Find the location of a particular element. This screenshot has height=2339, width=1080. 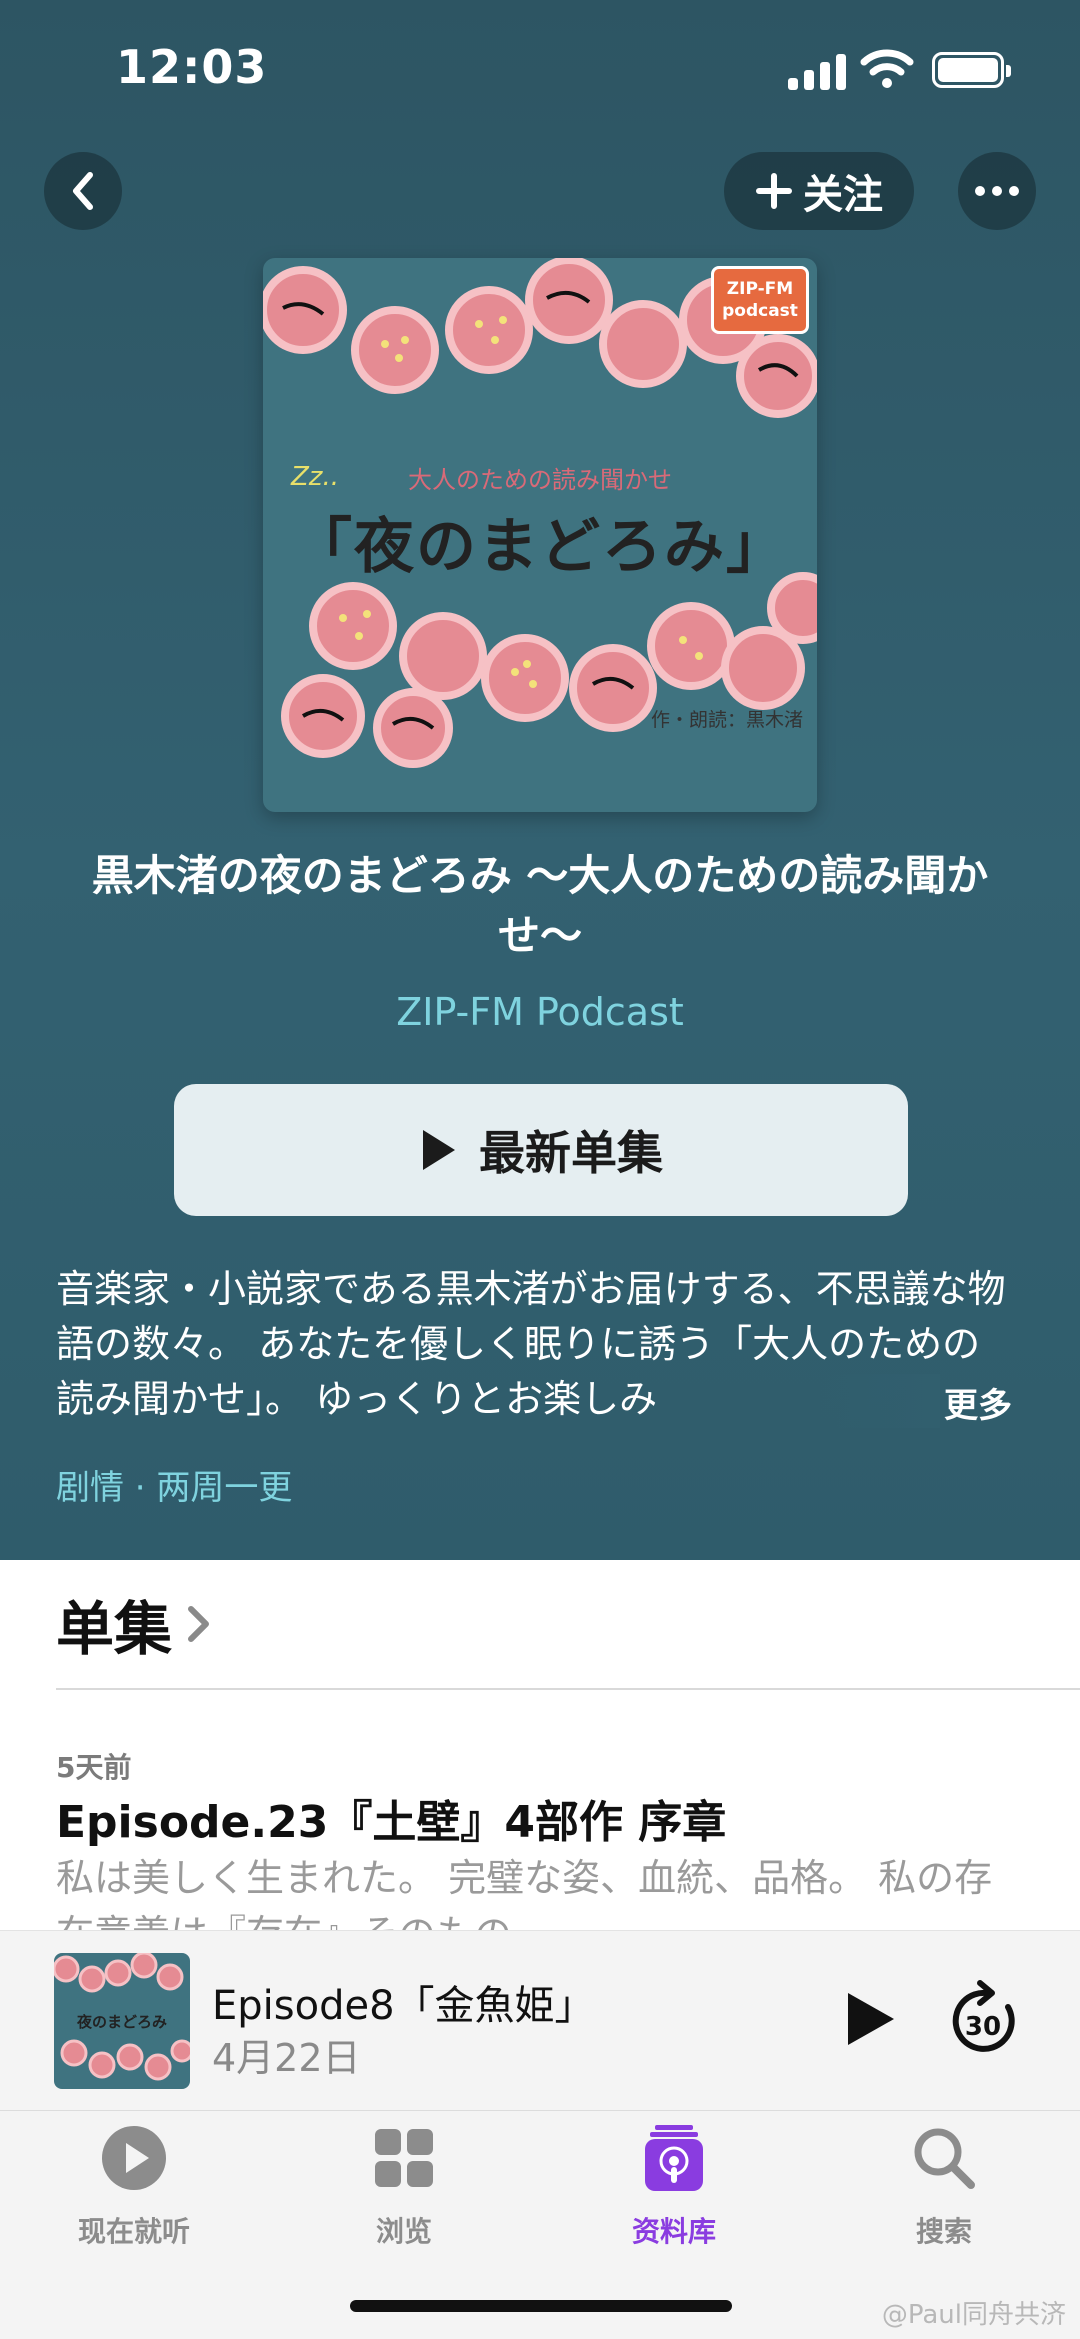

mini-player-artwork: 夜のまどろみ is located at coordinates (122, 2021).